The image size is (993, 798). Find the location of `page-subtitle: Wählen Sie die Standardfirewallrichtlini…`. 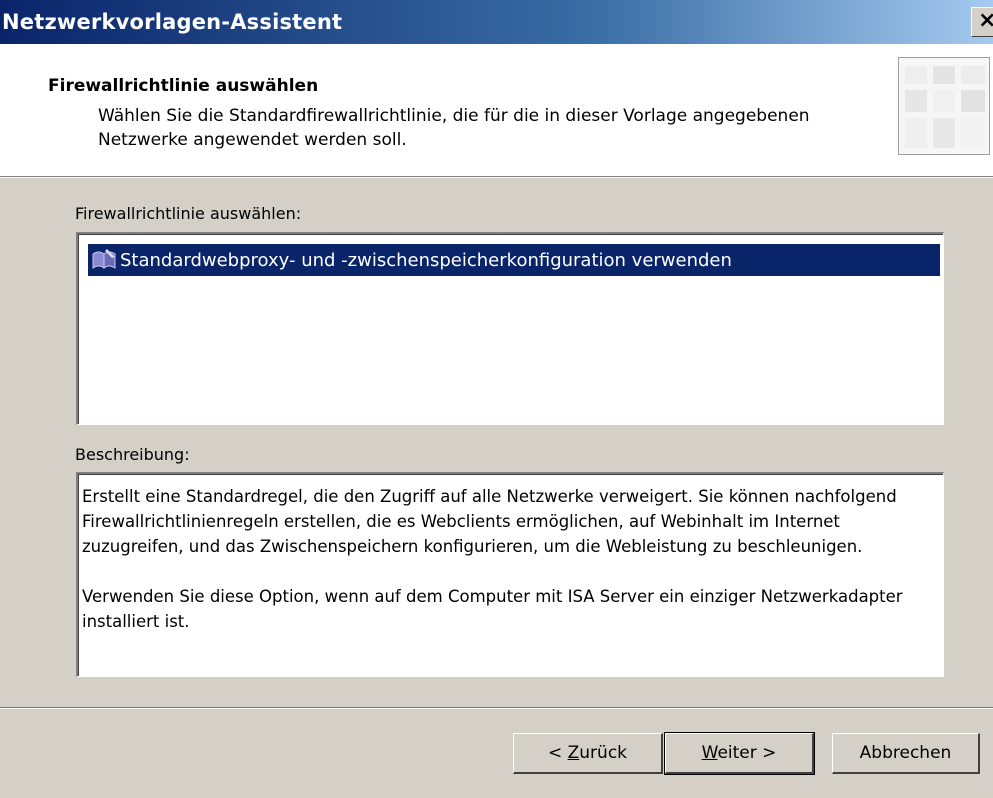

page-subtitle: Wählen Sie die Standardfirewallrichtlini… is located at coordinates (454, 128).